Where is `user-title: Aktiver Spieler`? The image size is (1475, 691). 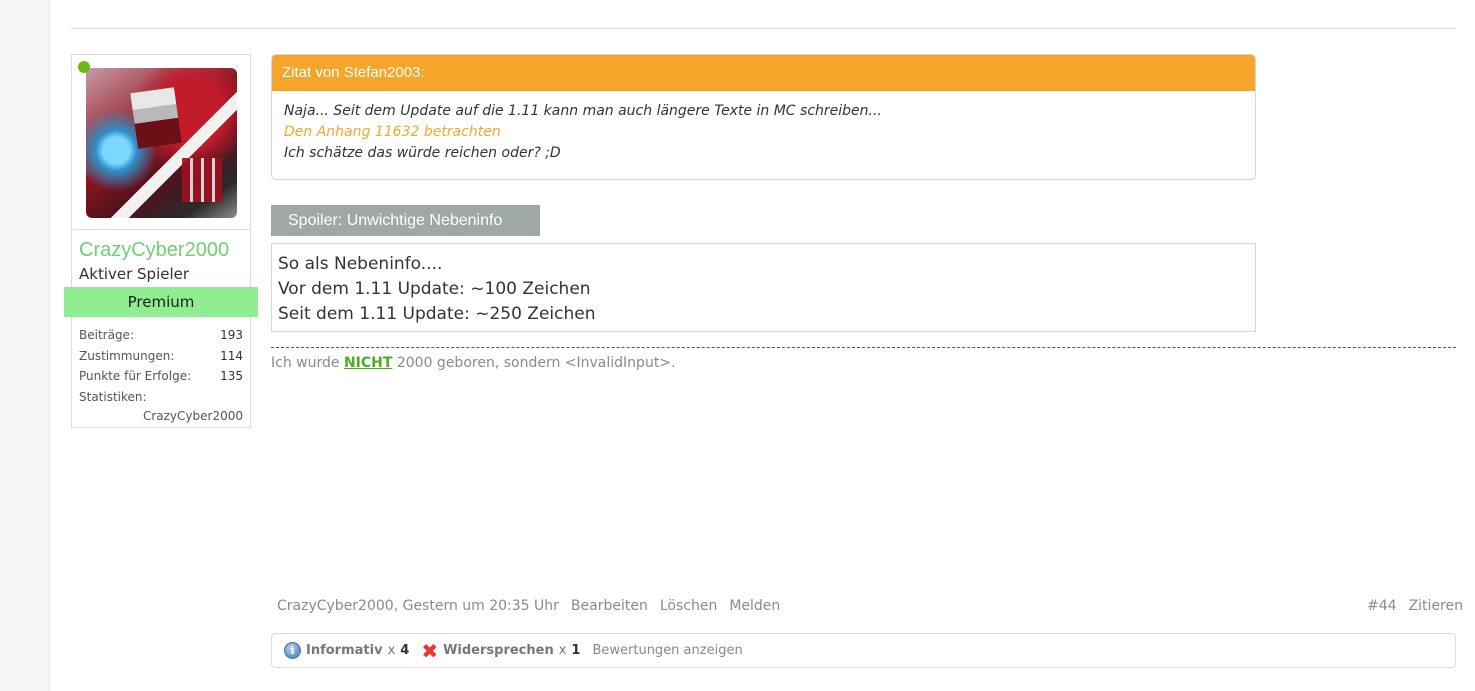 user-title: Aktiver Spieler is located at coordinates (134, 274).